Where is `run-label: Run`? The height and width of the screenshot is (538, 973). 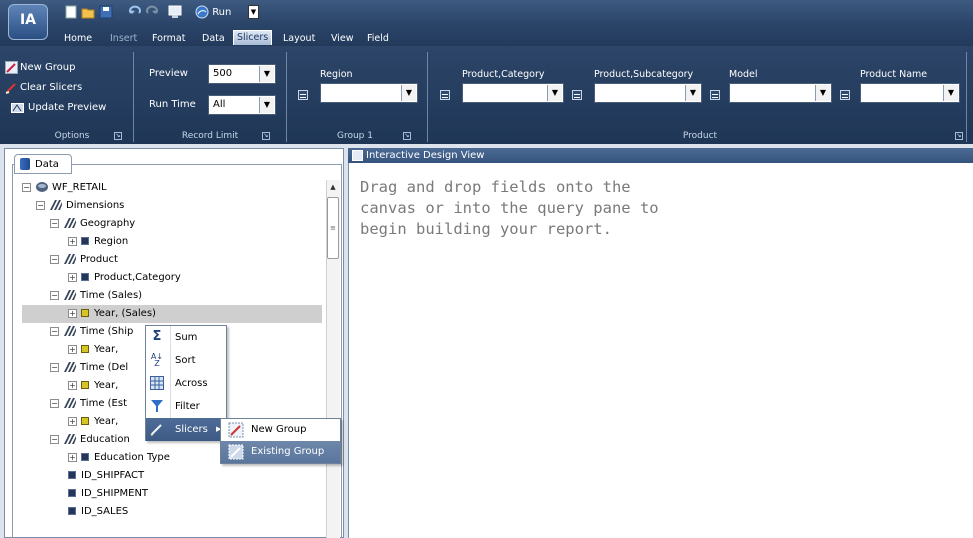 run-label: Run is located at coordinates (222, 12).